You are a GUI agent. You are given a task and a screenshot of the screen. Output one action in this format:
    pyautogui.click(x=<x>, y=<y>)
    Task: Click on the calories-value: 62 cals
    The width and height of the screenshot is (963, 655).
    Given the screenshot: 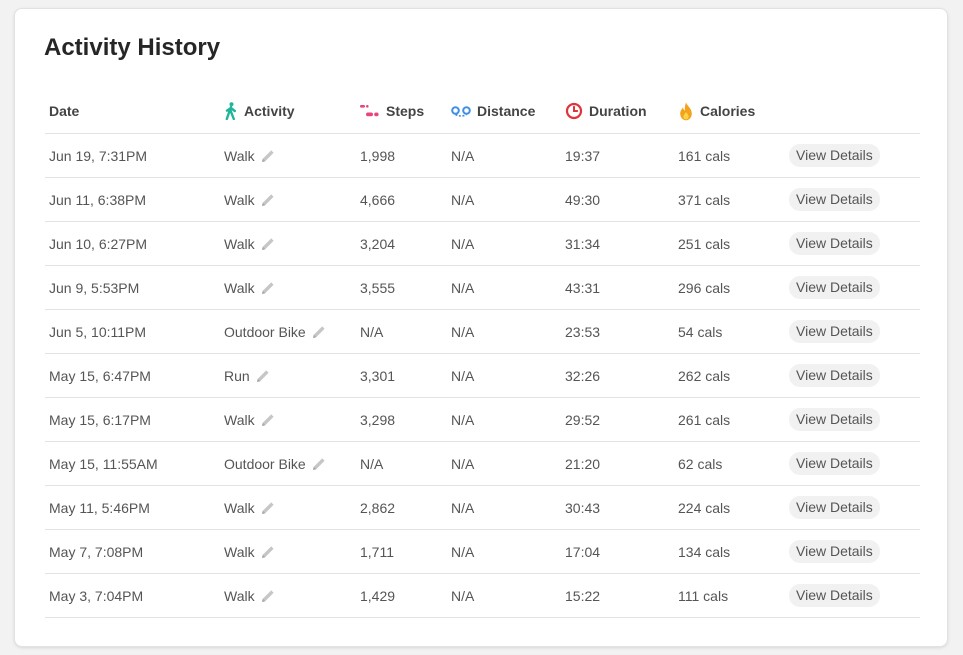 What is the action you would take?
    pyautogui.click(x=700, y=463)
    